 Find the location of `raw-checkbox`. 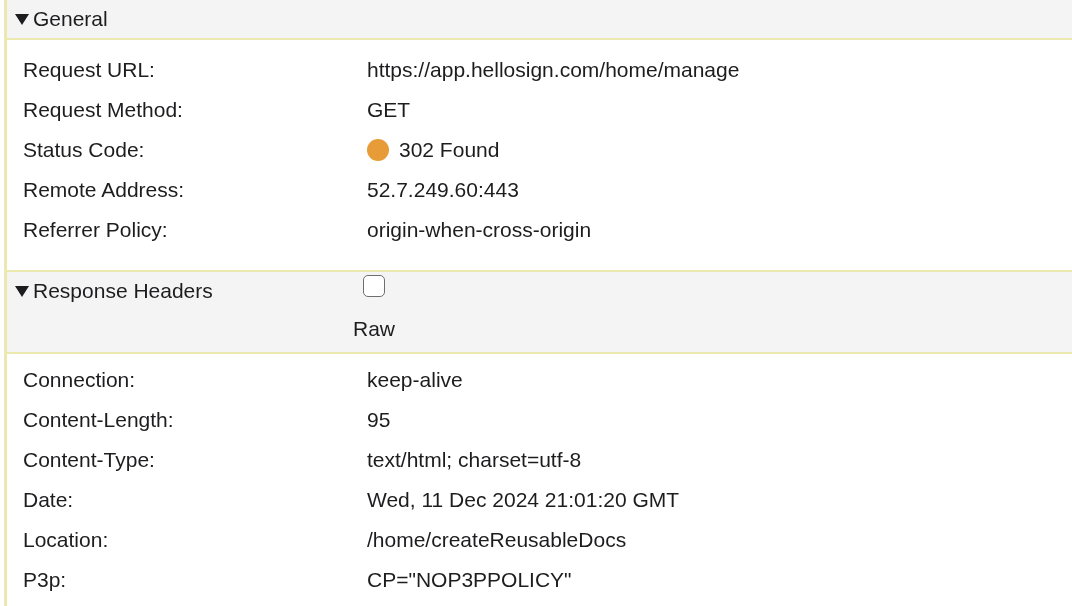

raw-checkbox is located at coordinates (374, 286).